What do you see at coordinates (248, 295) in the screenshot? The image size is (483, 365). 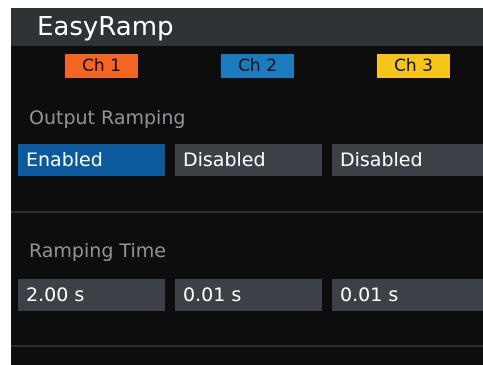 I see `ramping-time-ch2-field: 0.01 s` at bounding box center [248, 295].